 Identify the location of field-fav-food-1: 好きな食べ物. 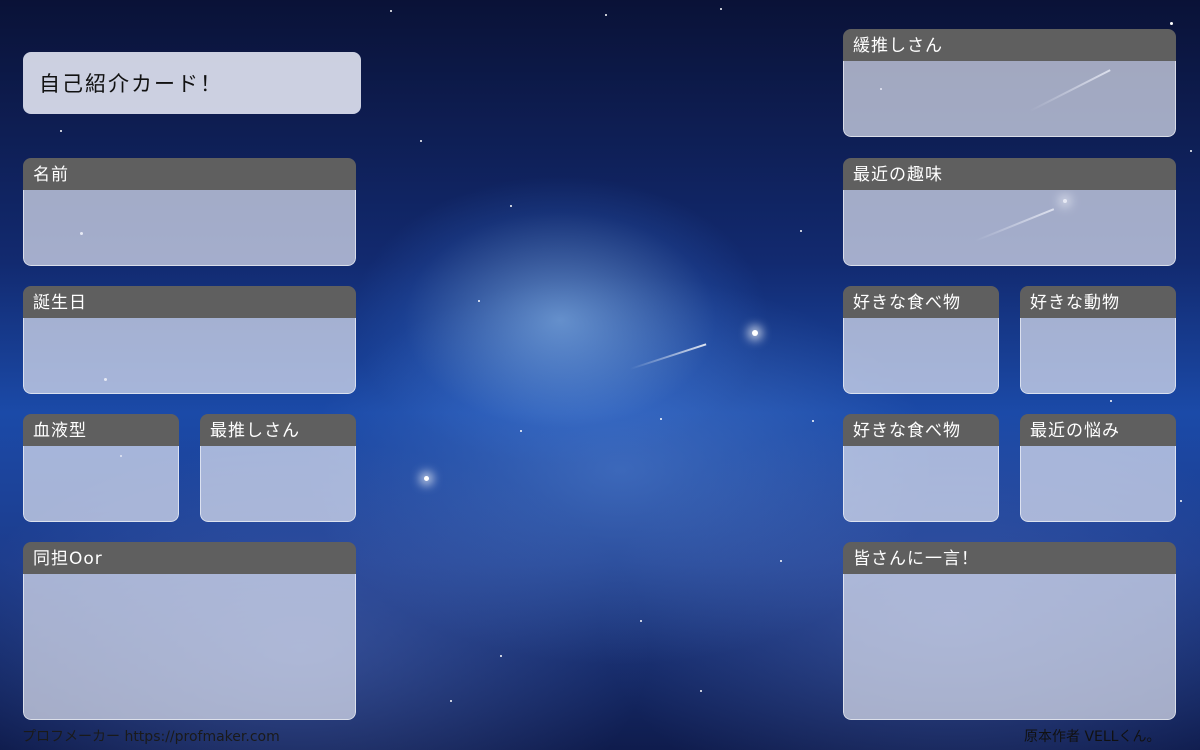
(921, 340).